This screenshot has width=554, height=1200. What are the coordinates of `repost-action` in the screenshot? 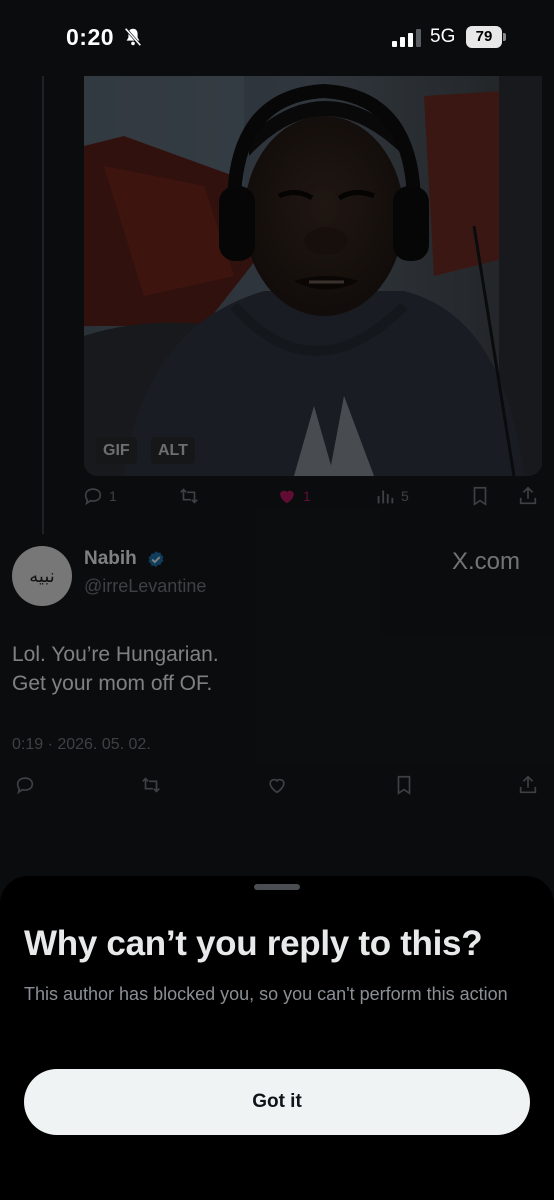 It's located at (189, 496).